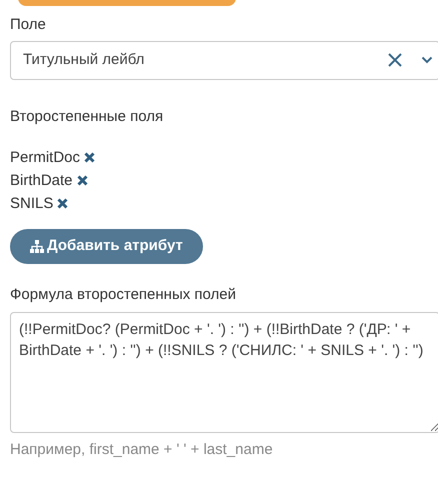  What do you see at coordinates (87, 116) in the screenshot?
I see `secondary-fields-label: Второстепенные поля` at bounding box center [87, 116].